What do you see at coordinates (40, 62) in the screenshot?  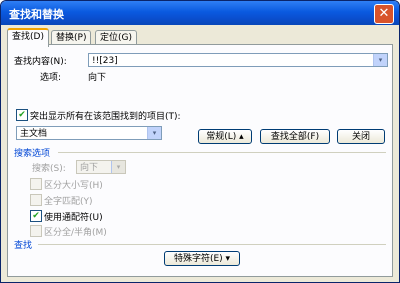 I see `find-label: 查找内容(N):` at bounding box center [40, 62].